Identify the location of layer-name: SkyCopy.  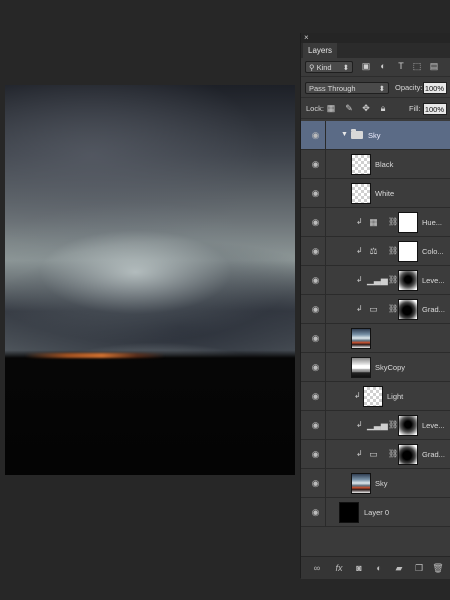
(390, 367).